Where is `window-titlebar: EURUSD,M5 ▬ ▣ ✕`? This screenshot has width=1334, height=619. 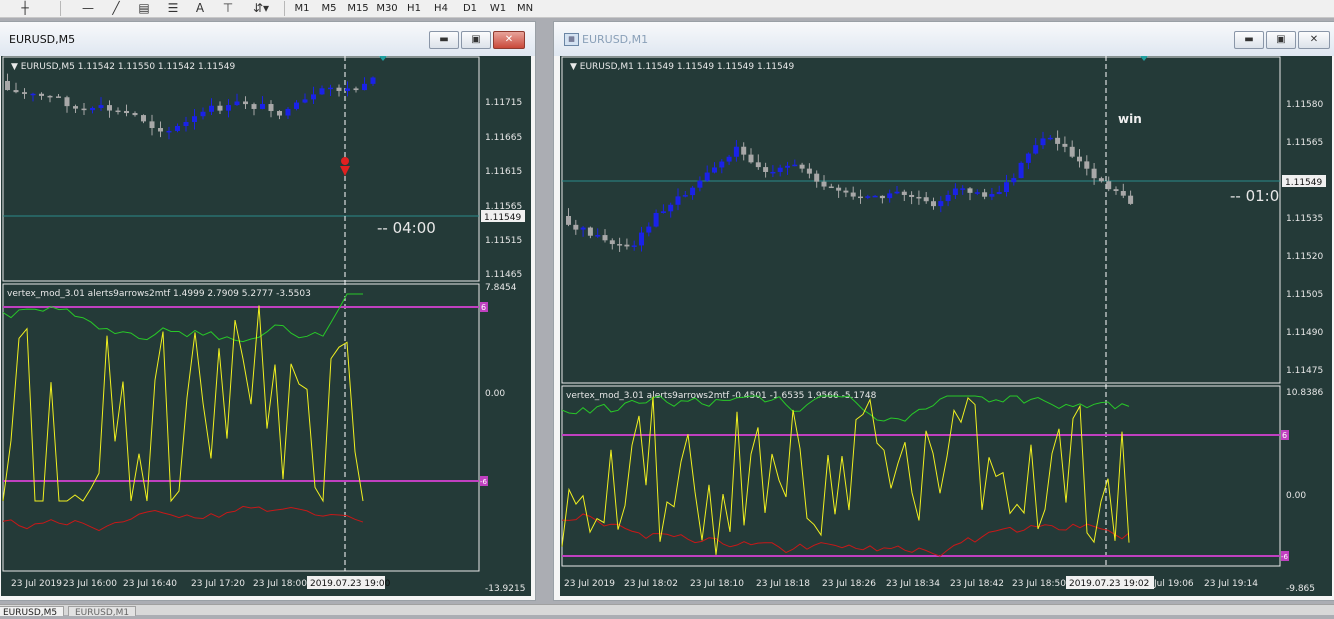 window-titlebar: EURUSD,M5 ▬ ▣ ✕ is located at coordinates (267, 39).